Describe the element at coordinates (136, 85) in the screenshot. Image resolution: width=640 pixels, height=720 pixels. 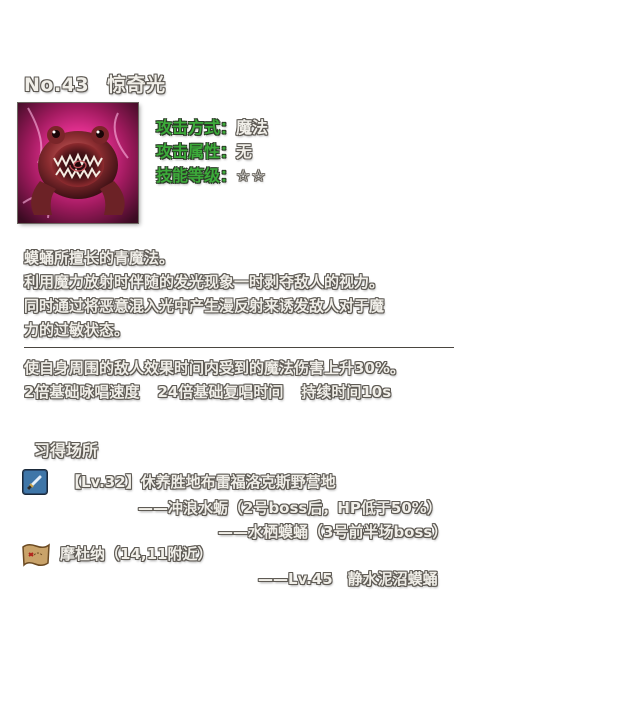
I see `skill-name: 惊奇光` at that location.